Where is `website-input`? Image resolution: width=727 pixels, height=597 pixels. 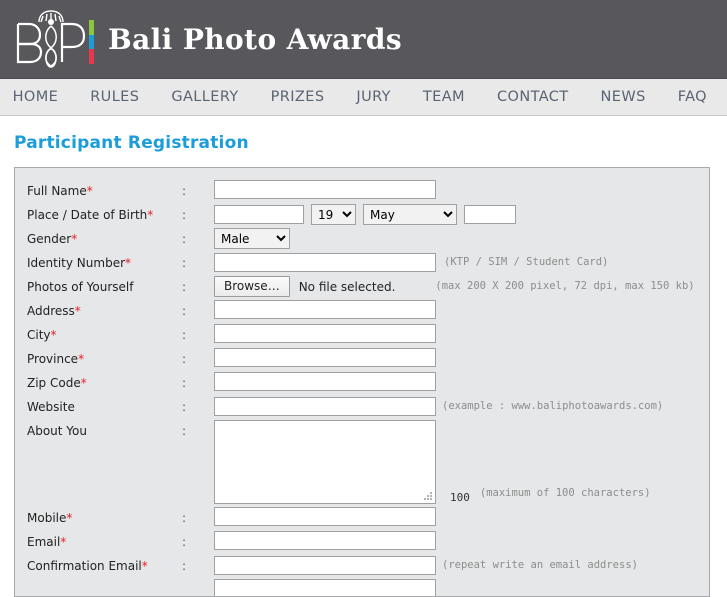
website-input is located at coordinates (325, 406).